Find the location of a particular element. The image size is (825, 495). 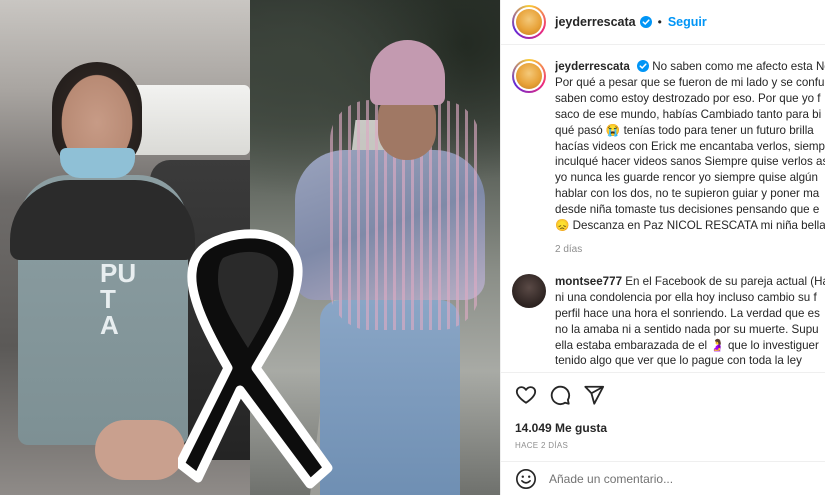

shirt-print: PU T A is located at coordinates (118, 299).